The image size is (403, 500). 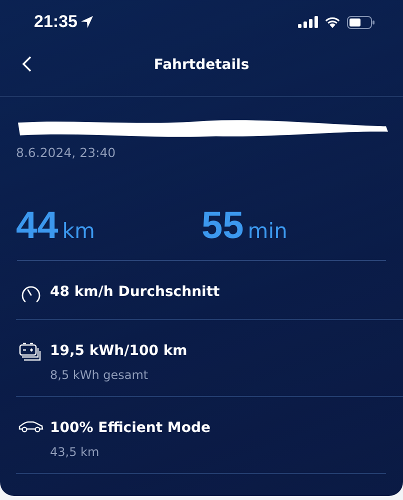 I want to click on clock: 21:35, so click(x=56, y=22).